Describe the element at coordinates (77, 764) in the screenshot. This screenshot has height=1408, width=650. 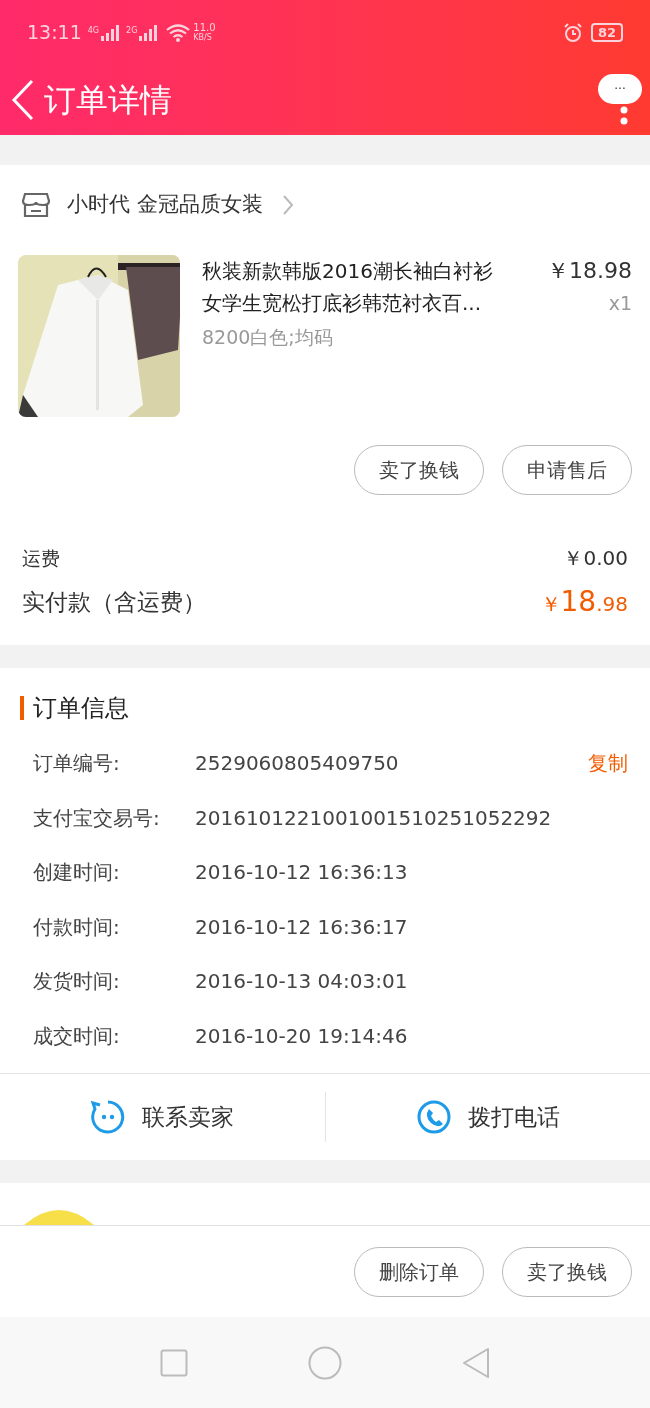
I see `info-label: 订单编号:` at that location.